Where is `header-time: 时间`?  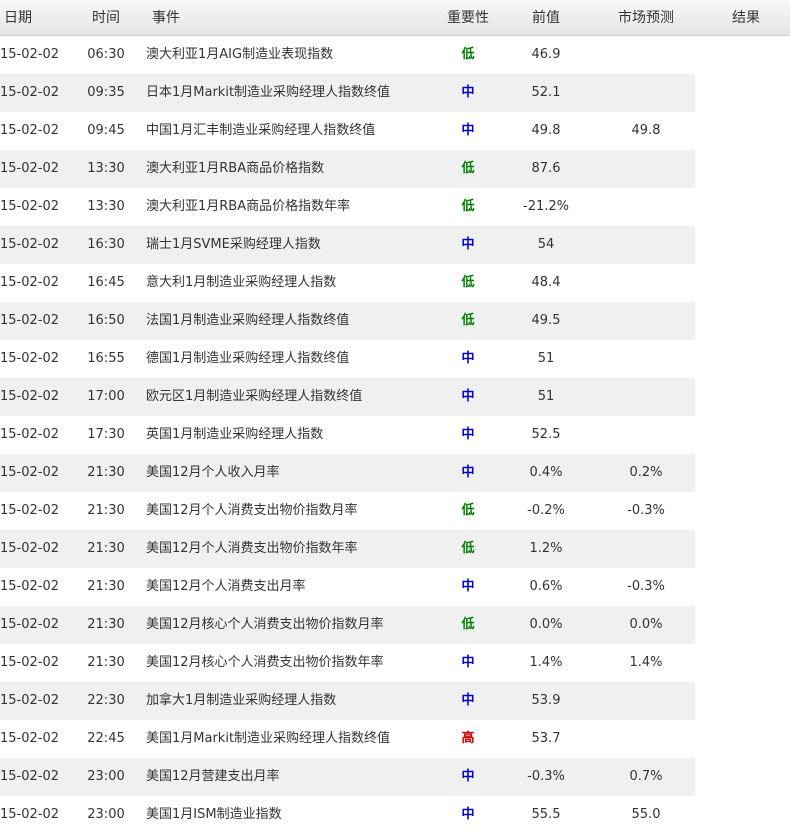
header-time: 时间 is located at coordinates (106, 18).